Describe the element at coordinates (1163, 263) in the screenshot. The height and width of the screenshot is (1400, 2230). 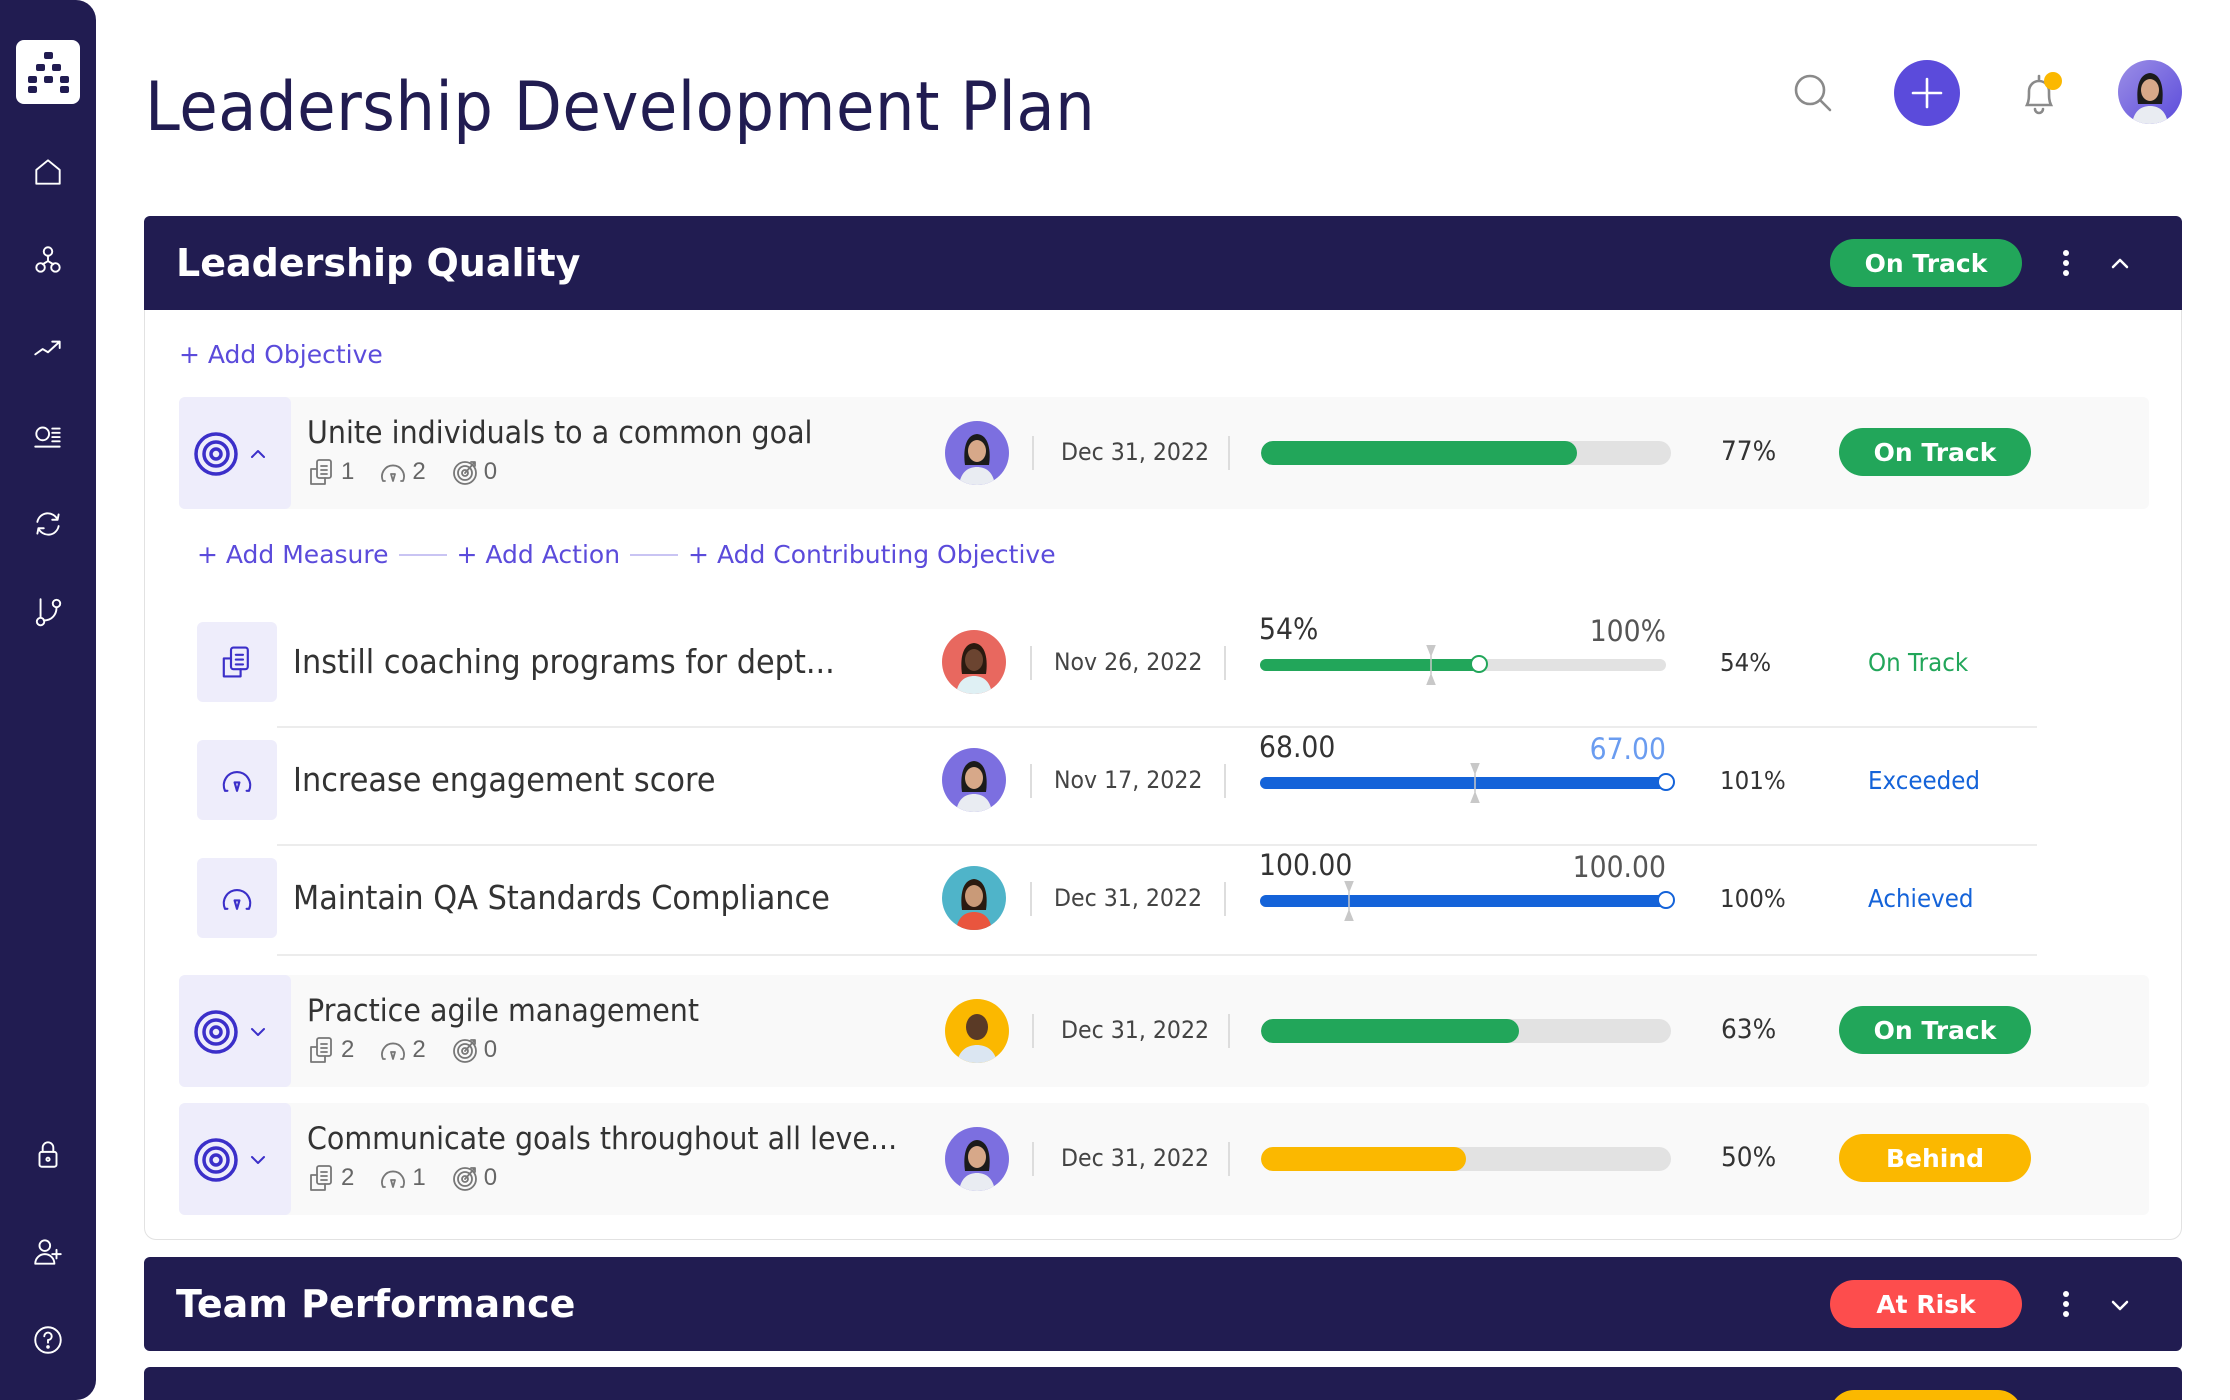
I see `section-header-leadership-quality: Leadership Quality On Track` at that location.